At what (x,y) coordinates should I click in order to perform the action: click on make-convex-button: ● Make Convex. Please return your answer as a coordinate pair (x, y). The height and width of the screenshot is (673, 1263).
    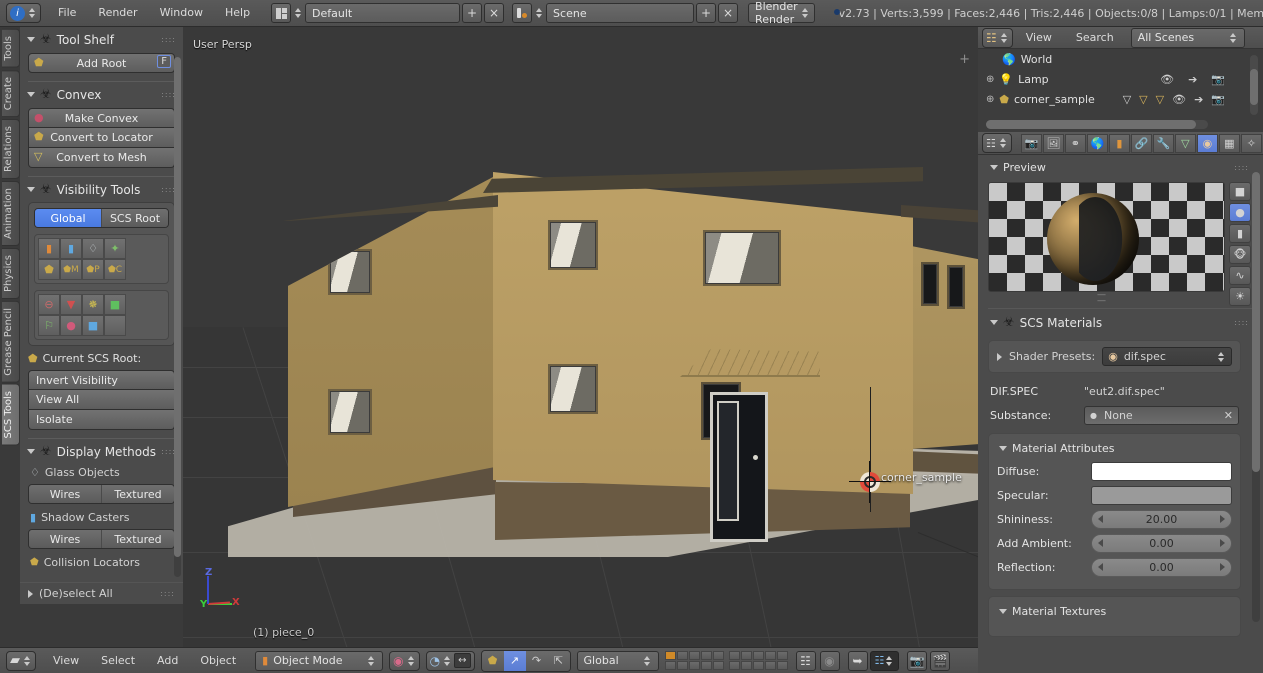
    Looking at the image, I should click on (101, 118).